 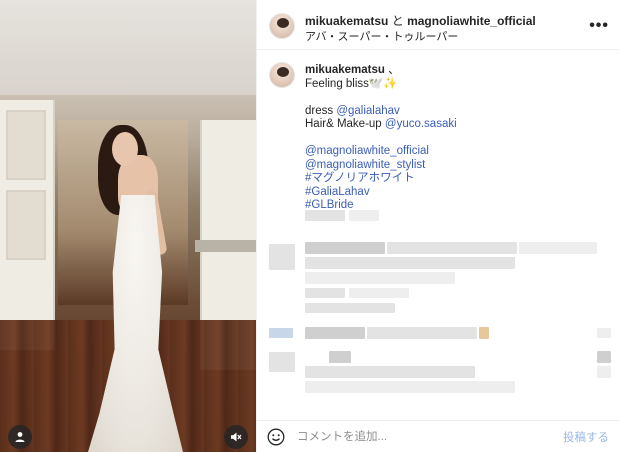 I want to click on caption-username: mikuakematsu, so click(x=345, y=70).